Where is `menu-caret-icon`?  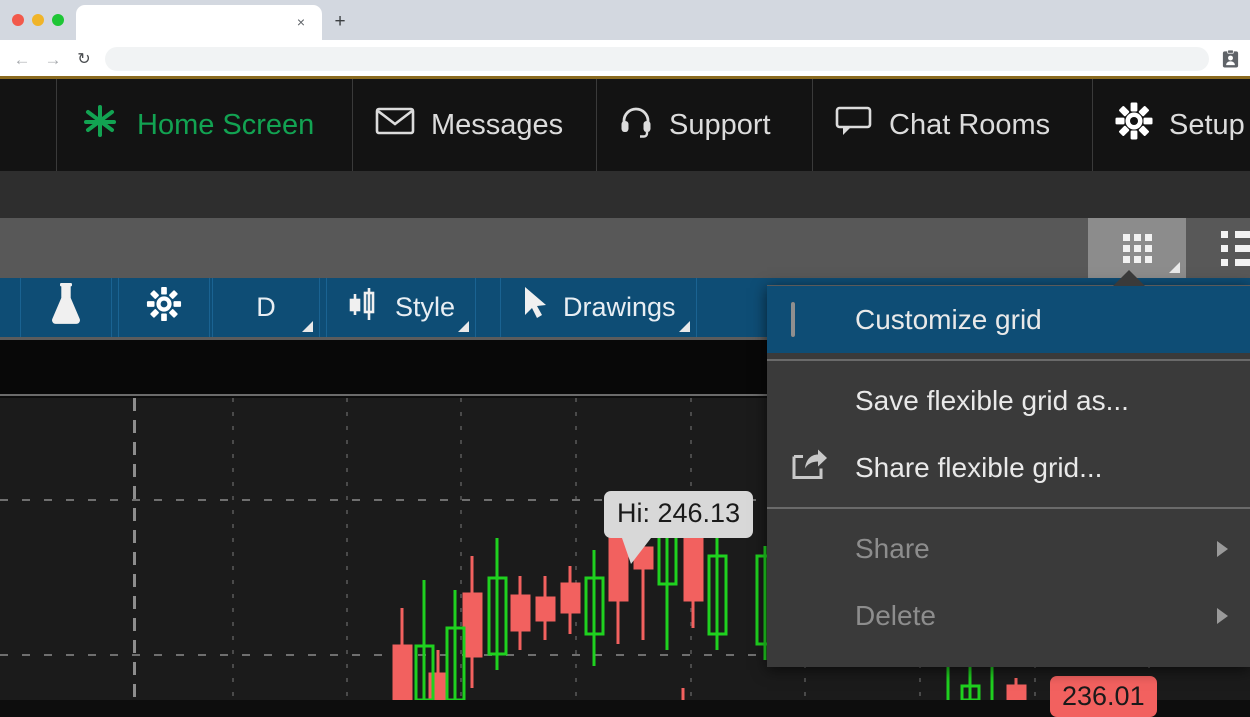
menu-caret-icon is located at coordinates (1129, 278).